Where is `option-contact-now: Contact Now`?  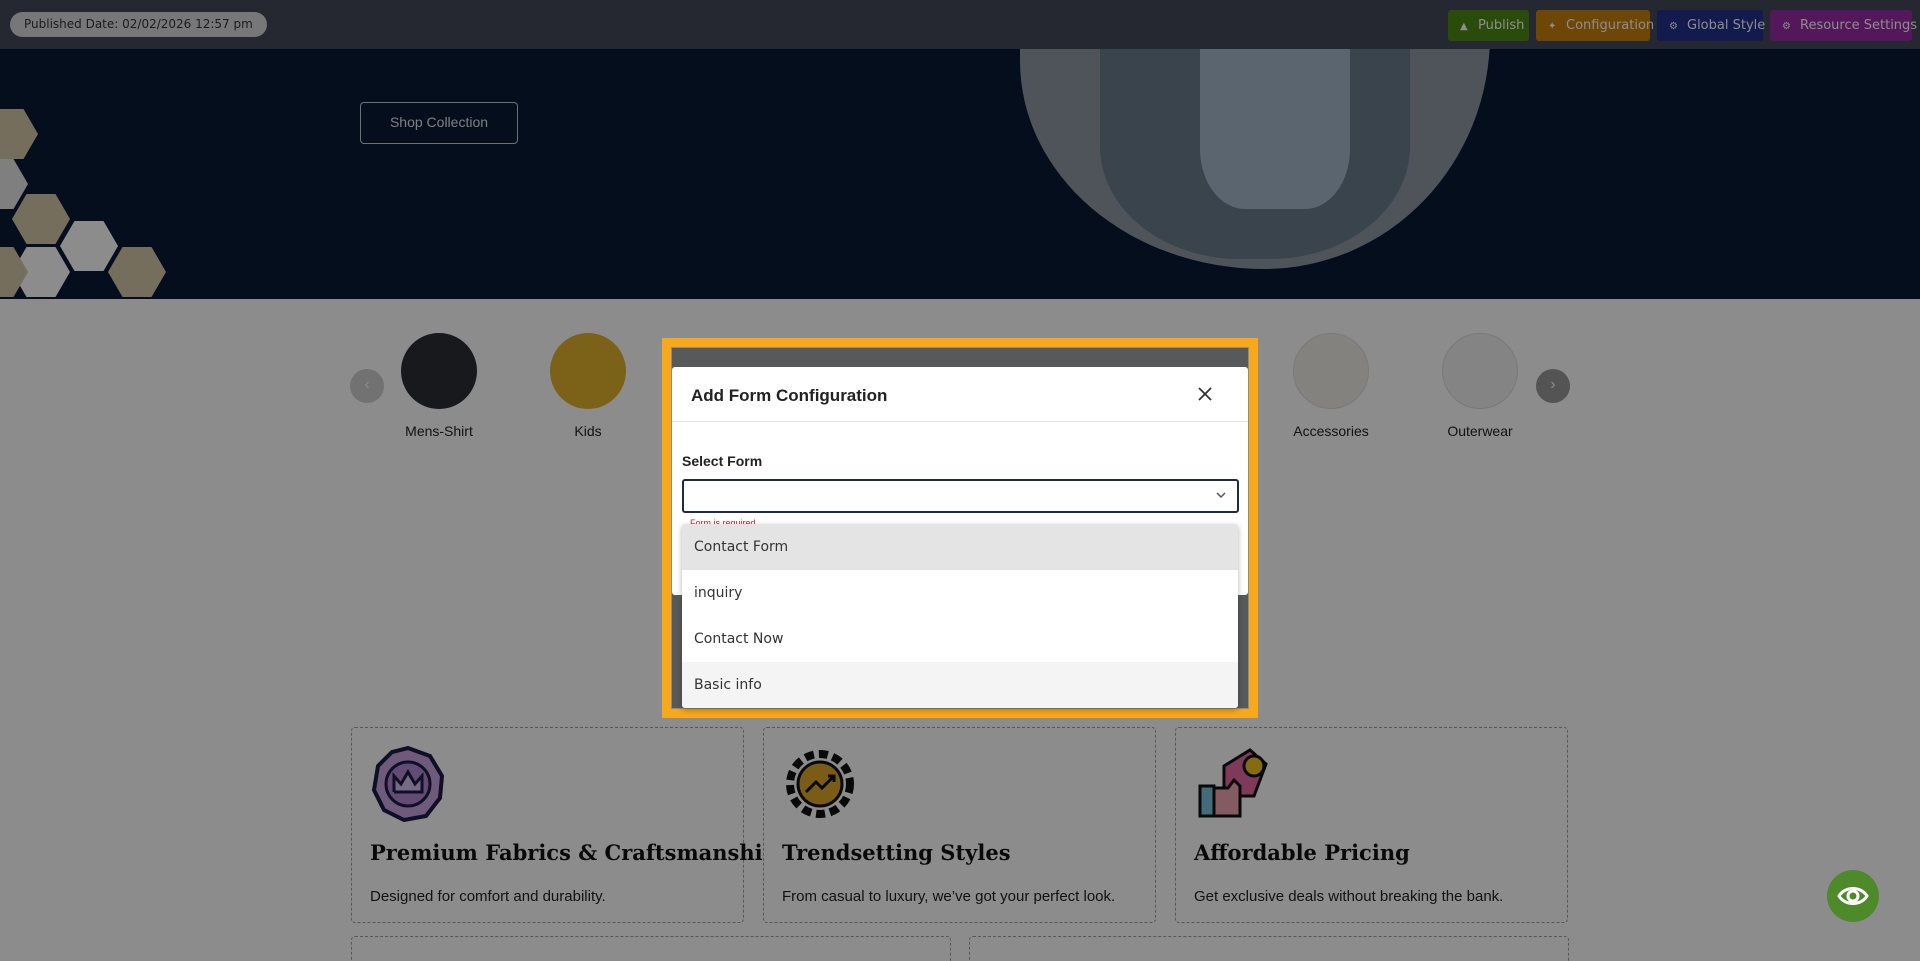 option-contact-now: Contact Now is located at coordinates (960, 639).